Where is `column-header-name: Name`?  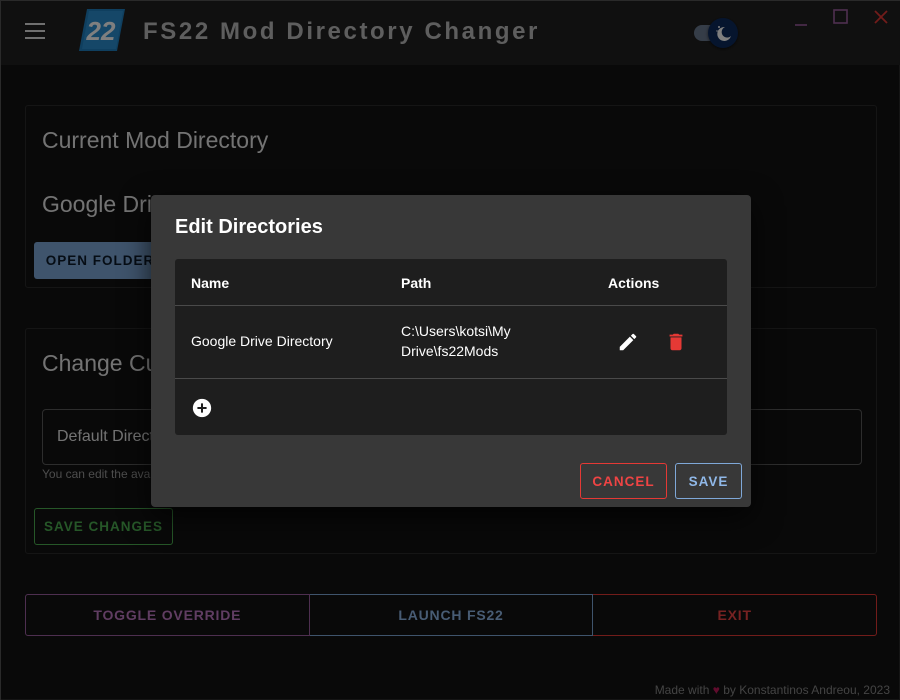 column-header-name: Name is located at coordinates (210, 283).